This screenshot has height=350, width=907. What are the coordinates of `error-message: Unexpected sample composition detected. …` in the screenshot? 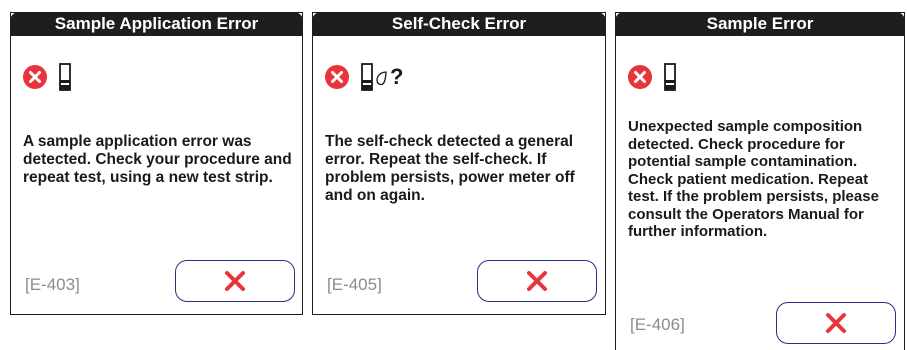 It's located at (753, 179).